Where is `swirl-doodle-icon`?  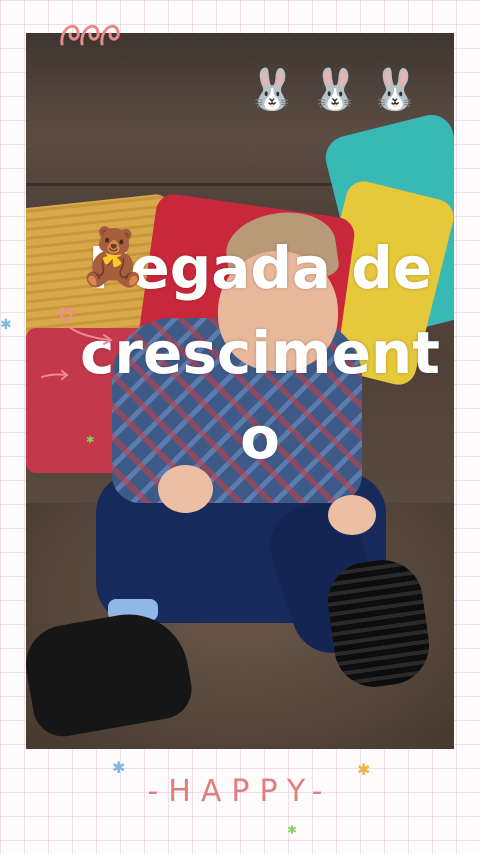
swirl-doodle-icon is located at coordinates (90, 35).